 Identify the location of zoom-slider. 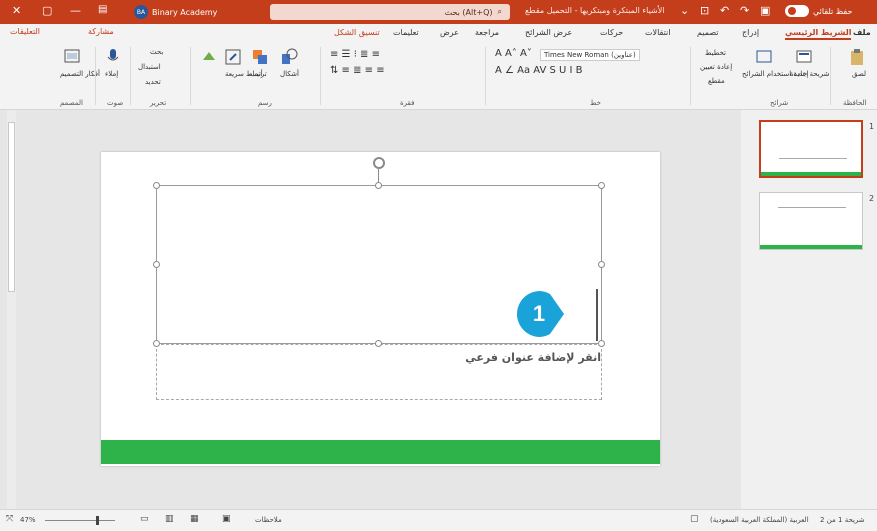
(80, 520).